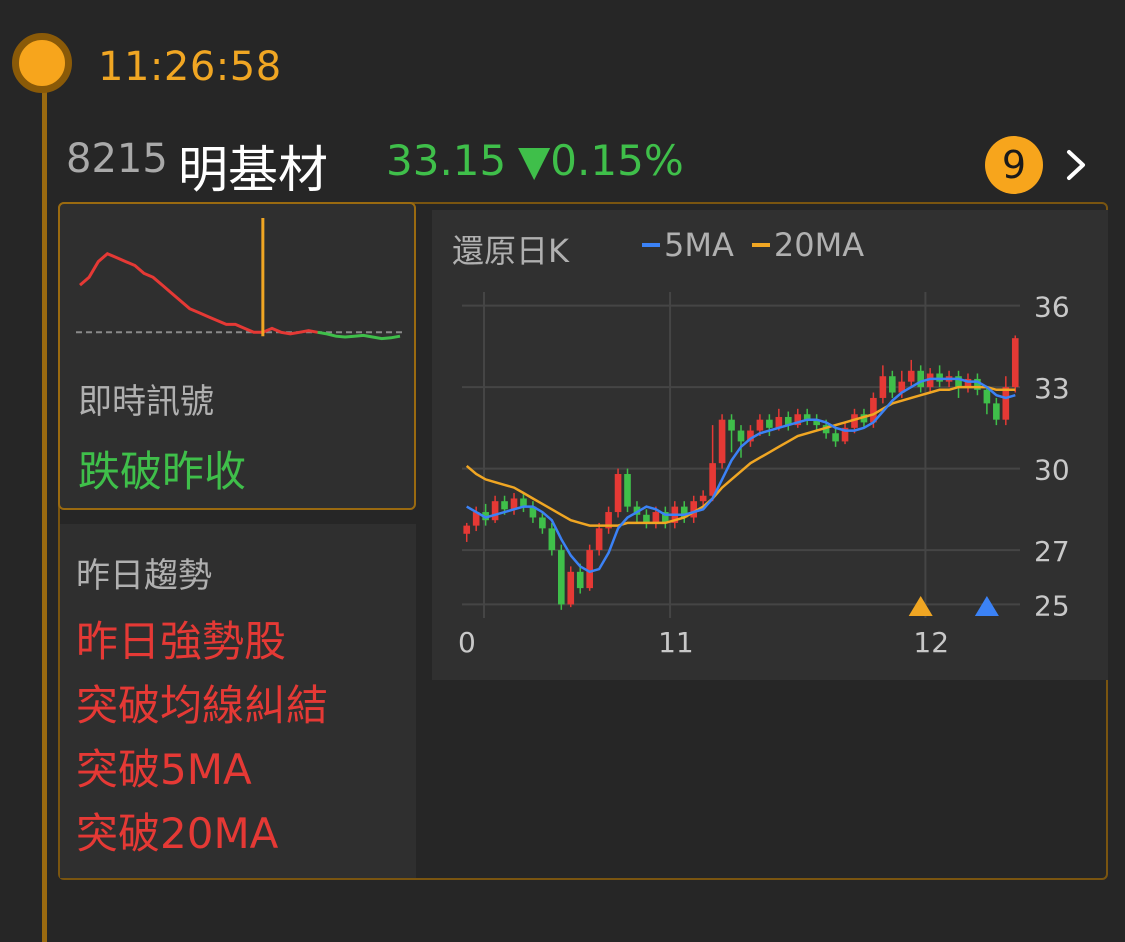  I want to click on stock-price: 33.15, so click(446, 160).